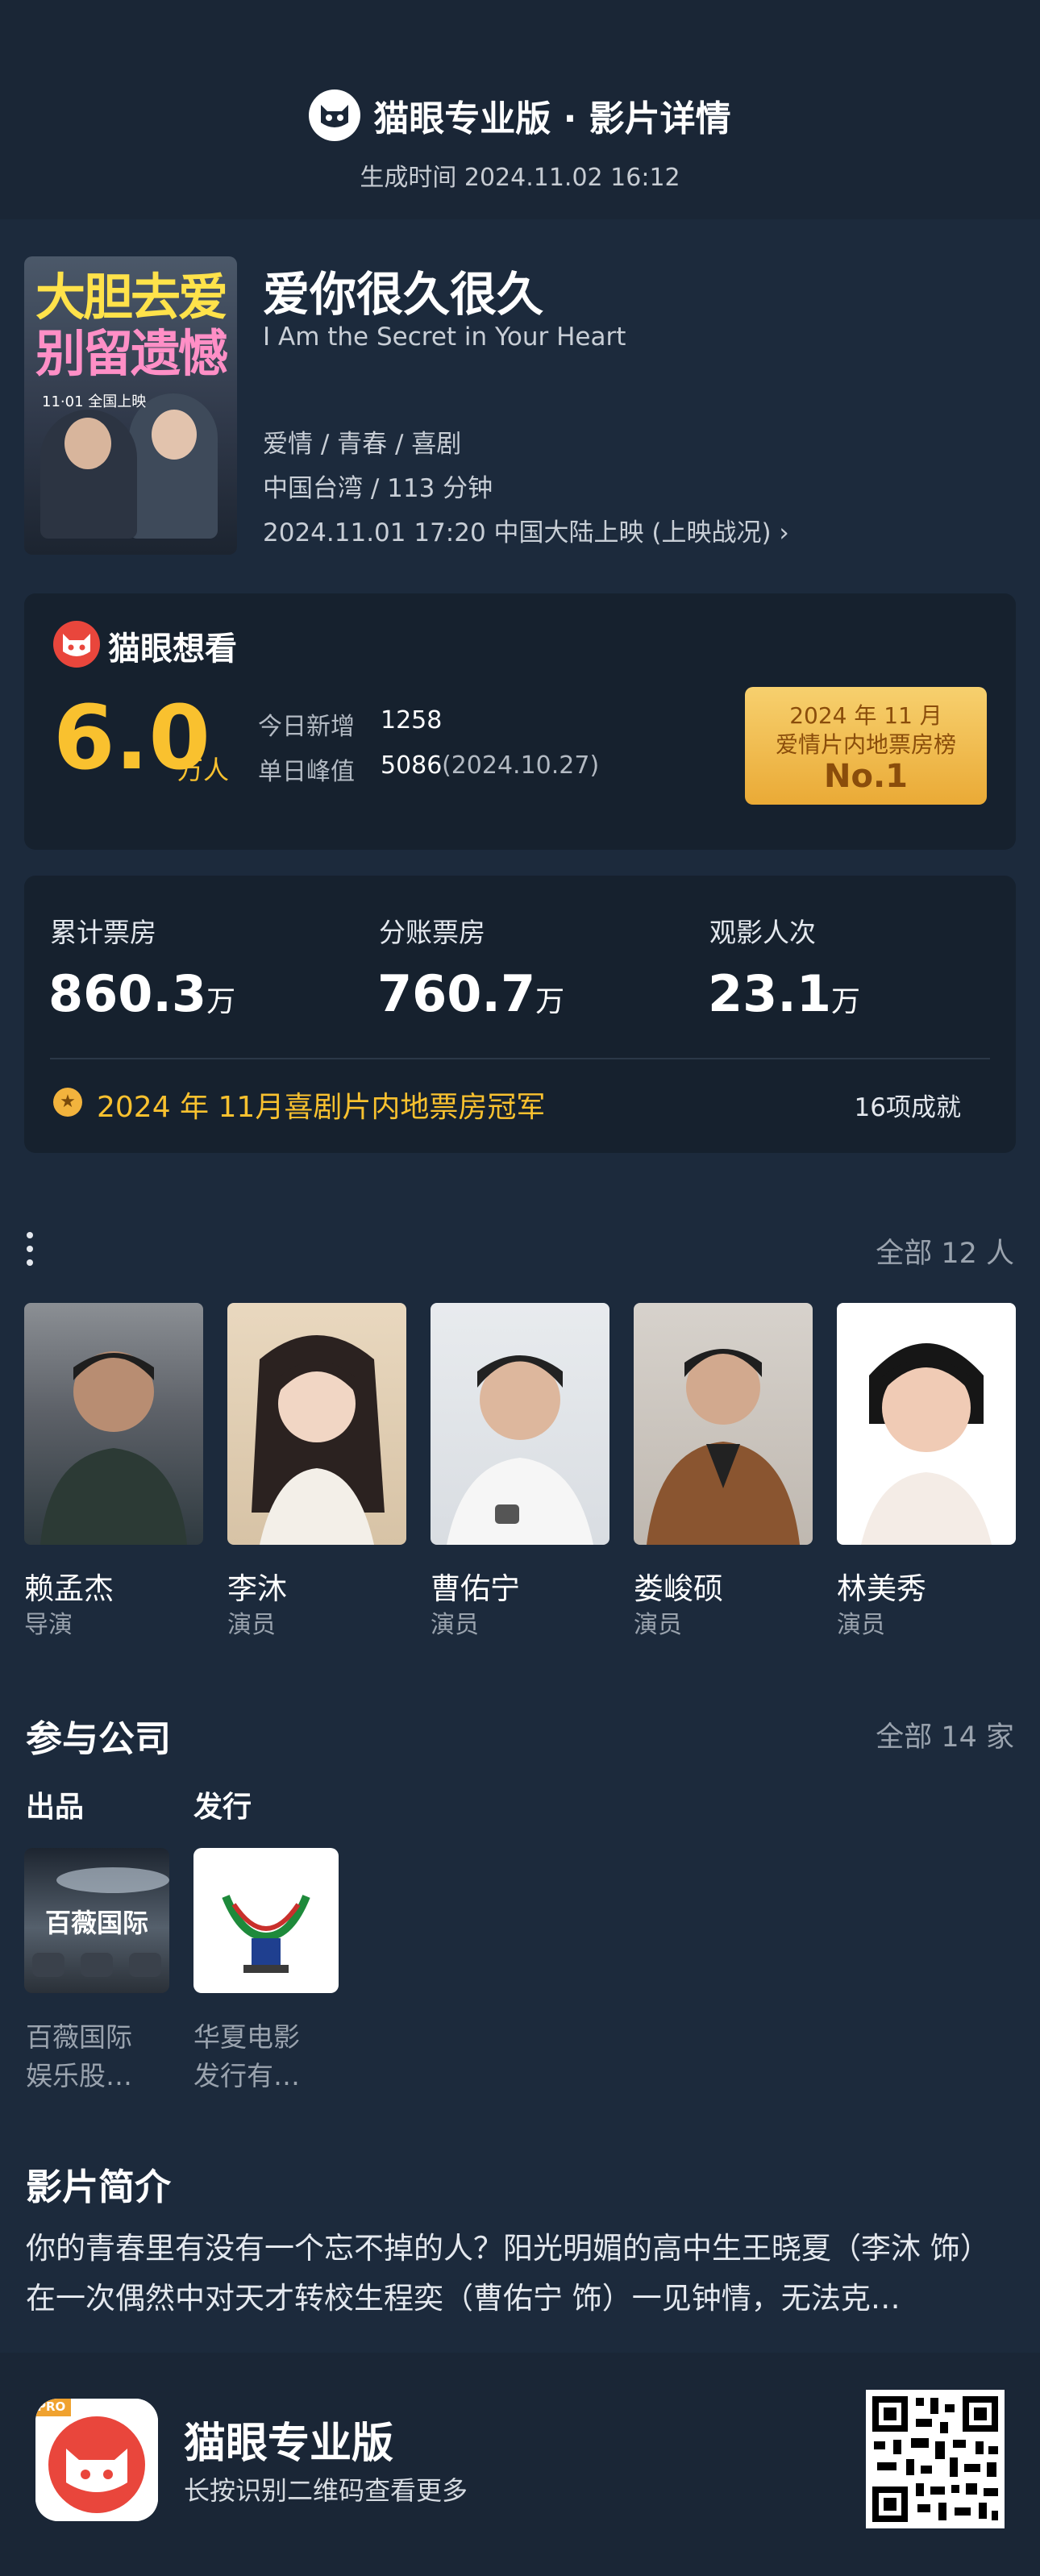  Describe the element at coordinates (30, 1249) in the screenshot. I see `cast-section-marker-icon` at that location.